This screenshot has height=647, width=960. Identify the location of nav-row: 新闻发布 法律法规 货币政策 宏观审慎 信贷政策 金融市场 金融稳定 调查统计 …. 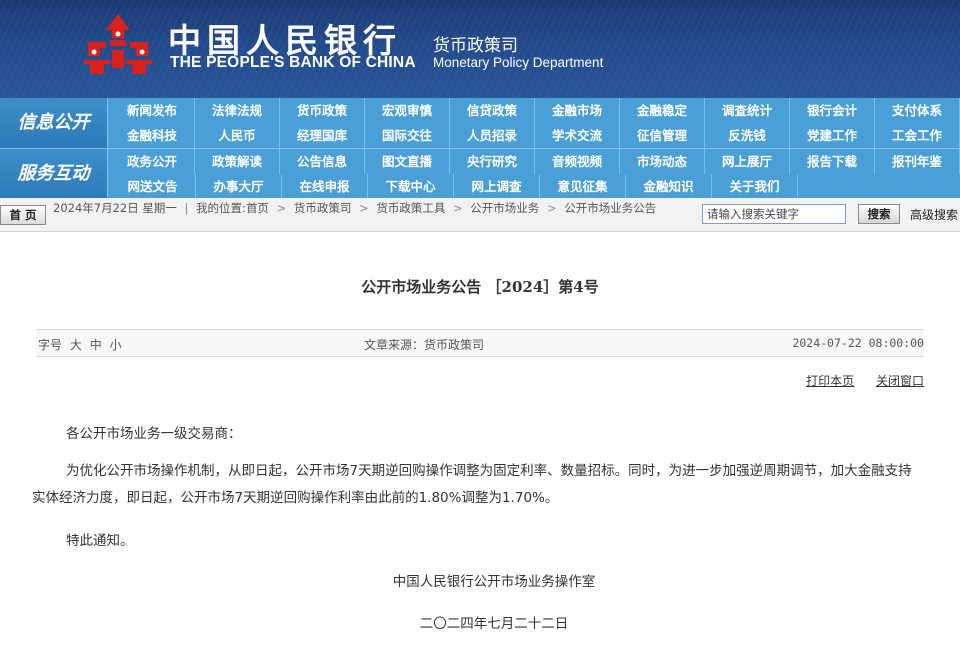
(535, 110).